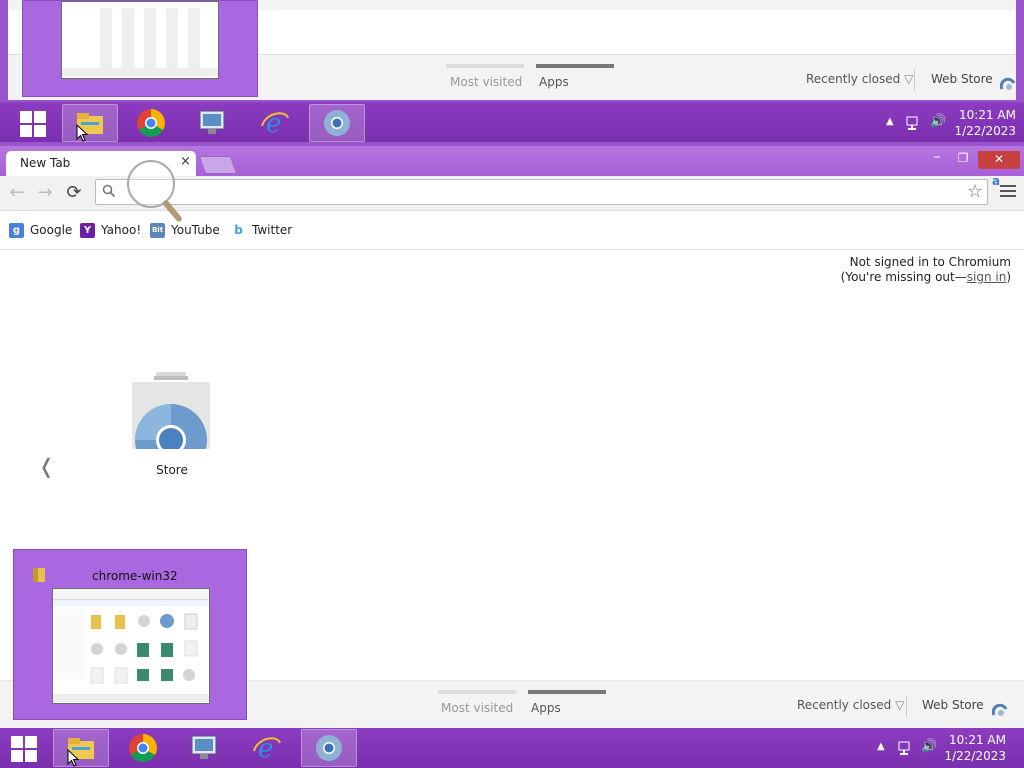 Image resolution: width=1024 pixels, height=768 pixels. Describe the element at coordinates (90, 123) in the screenshot. I see `top-taskbar-explorer` at that location.